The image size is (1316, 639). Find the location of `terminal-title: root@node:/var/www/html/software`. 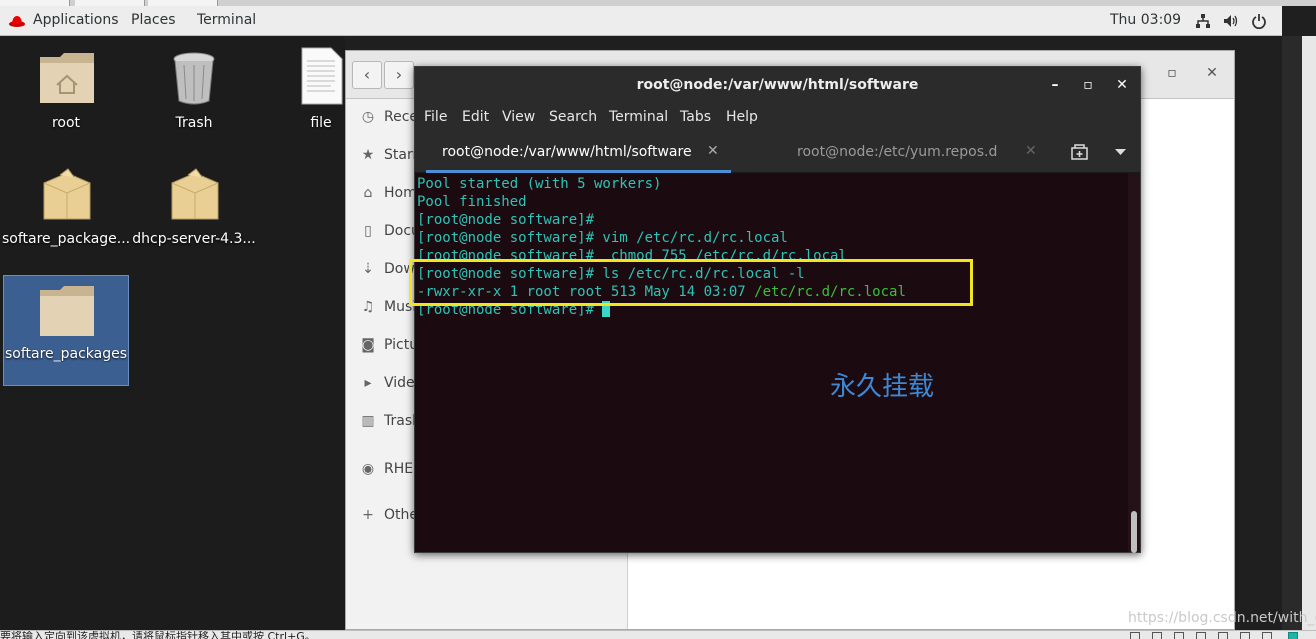

terminal-title: root@node:/var/www/html/software is located at coordinates (777, 85).